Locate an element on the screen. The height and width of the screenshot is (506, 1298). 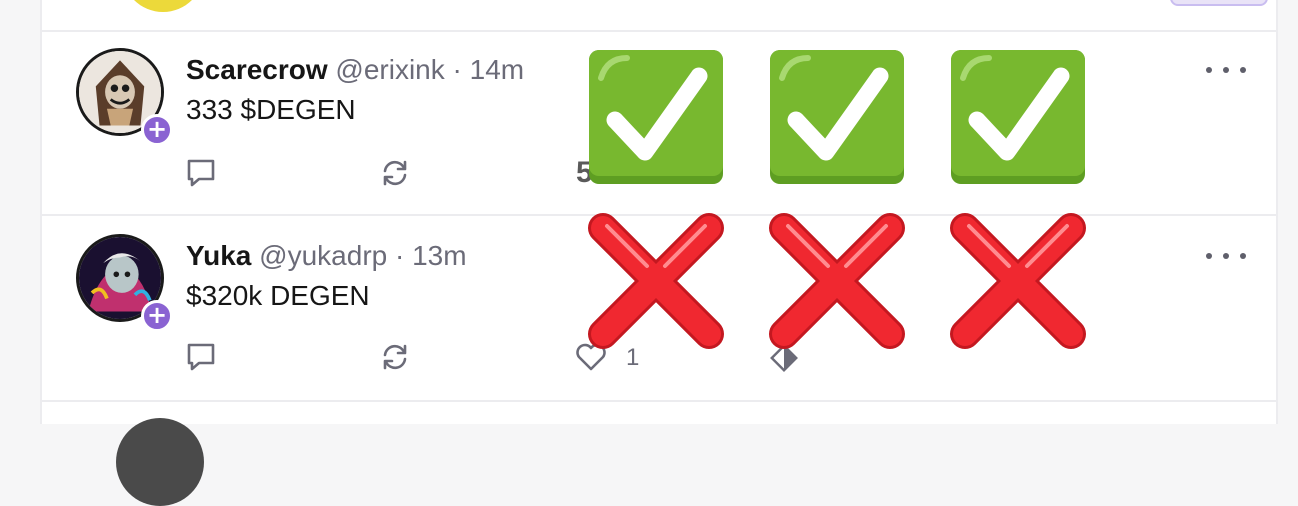
display-name: Yuka is located at coordinates (218, 255).